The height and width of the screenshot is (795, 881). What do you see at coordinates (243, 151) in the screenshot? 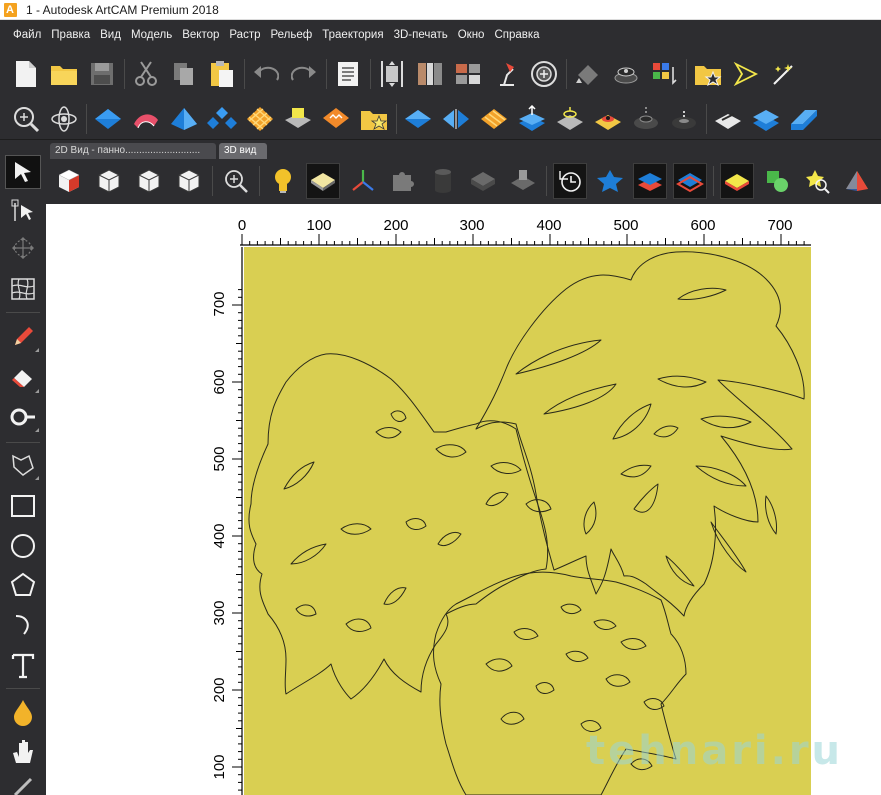
I see `tab-3d-view: 3D вид` at bounding box center [243, 151].